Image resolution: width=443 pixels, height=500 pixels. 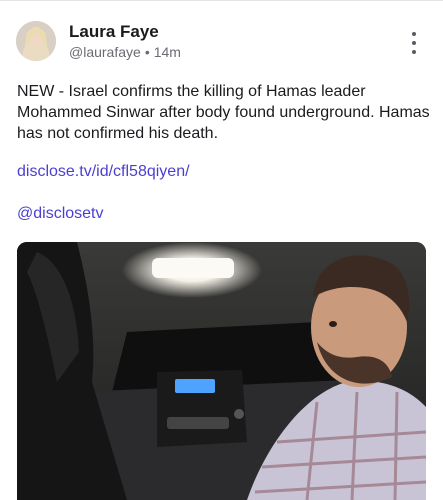 What do you see at coordinates (167, 52) in the screenshot?
I see `post-time: 14m` at bounding box center [167, 52].